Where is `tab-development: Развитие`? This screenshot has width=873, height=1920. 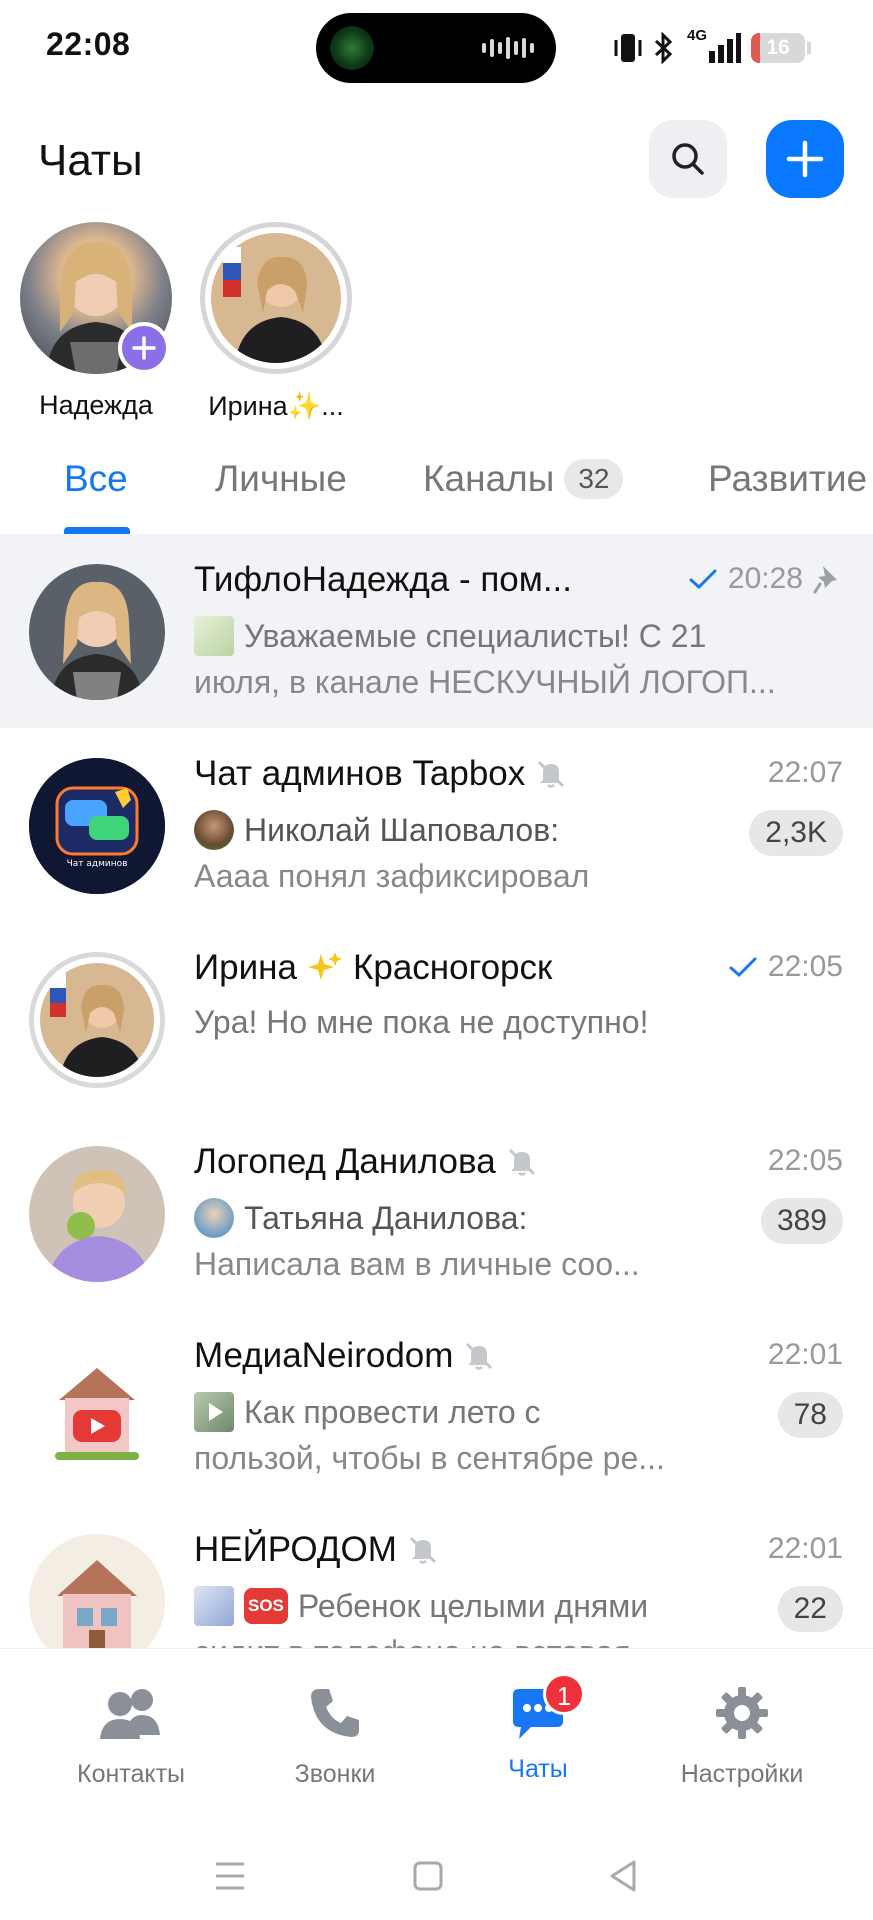
tab-development: Развитие is located at coordinates (787, 479).